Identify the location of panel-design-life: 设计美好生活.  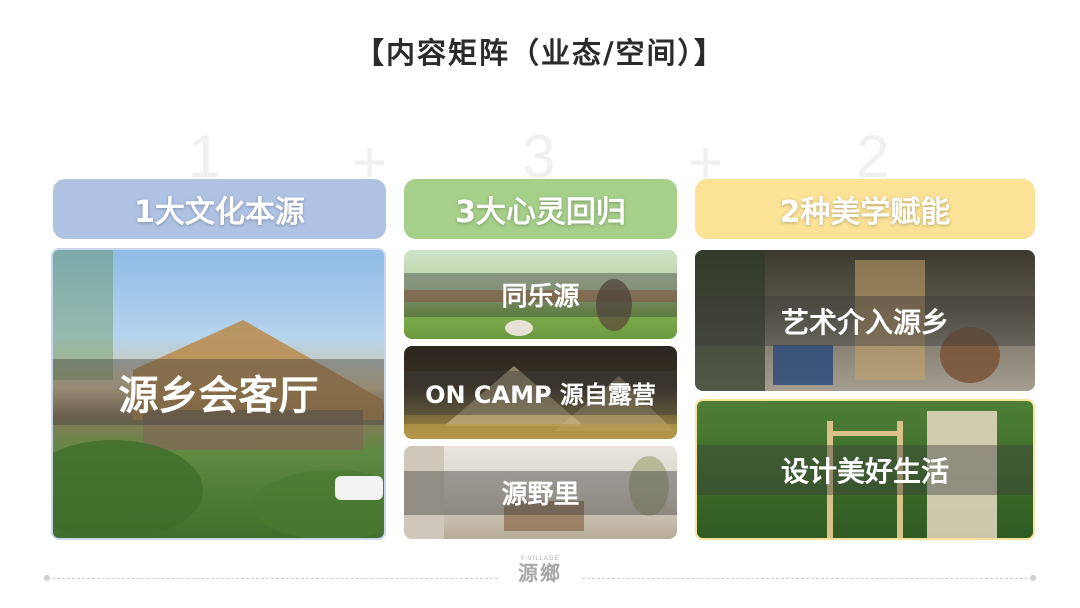
(865, 469).